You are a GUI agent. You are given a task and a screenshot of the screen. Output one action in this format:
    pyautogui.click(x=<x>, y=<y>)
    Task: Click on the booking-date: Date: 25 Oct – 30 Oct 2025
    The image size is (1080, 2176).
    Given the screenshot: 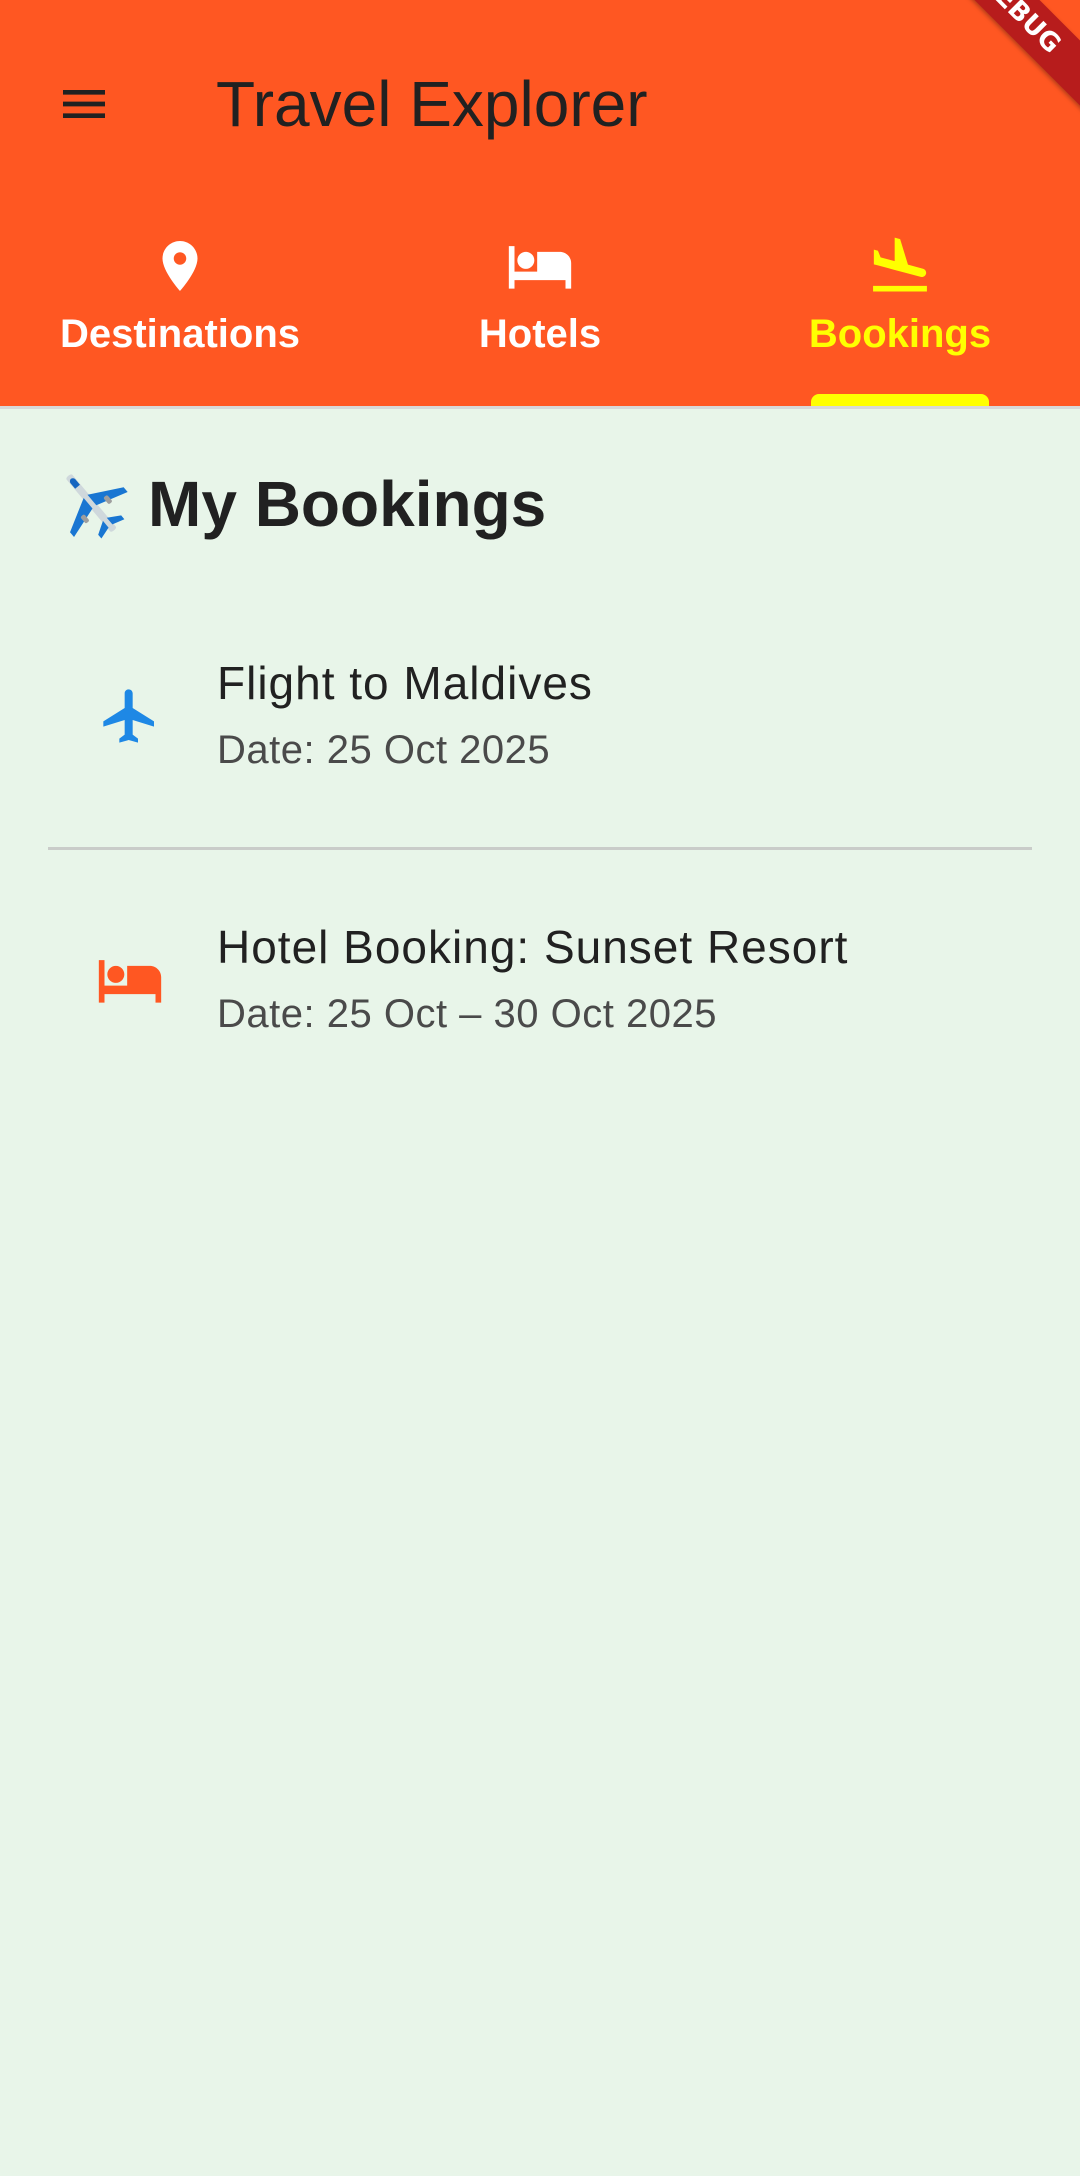 What is the action you would take?
    pyautogui.click(x=467, y=1014)
    